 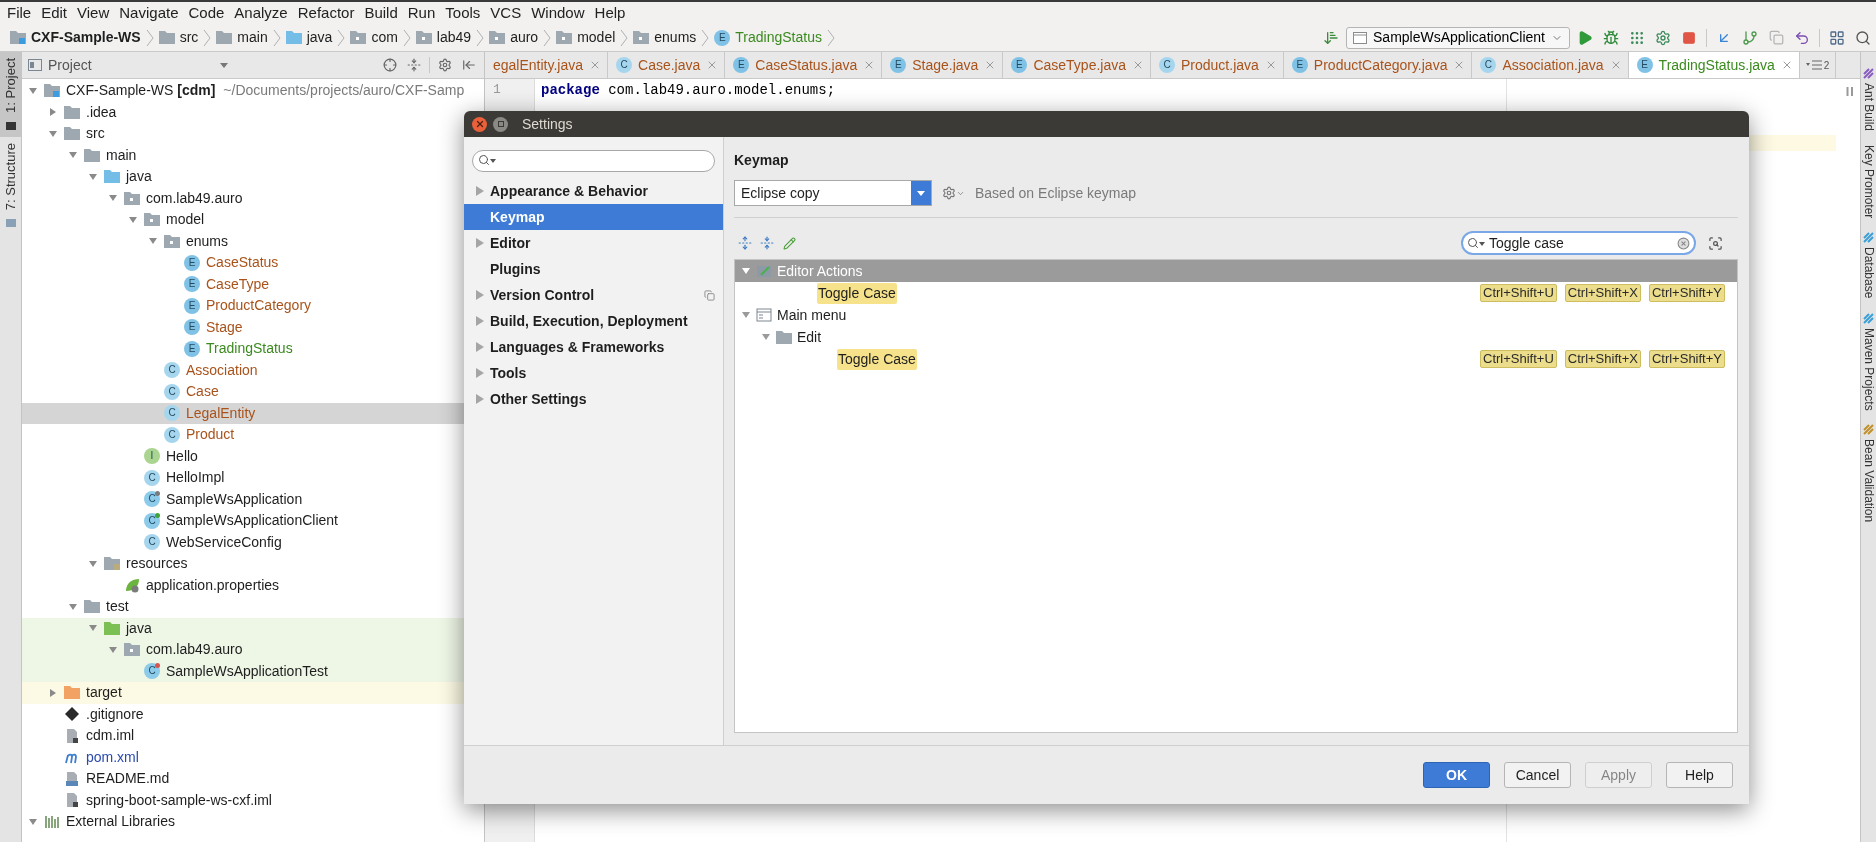 What do you see at coordinates (610, 13) in the screenshot?
I see `menu-item: Help` at bounding box center [610, 13].